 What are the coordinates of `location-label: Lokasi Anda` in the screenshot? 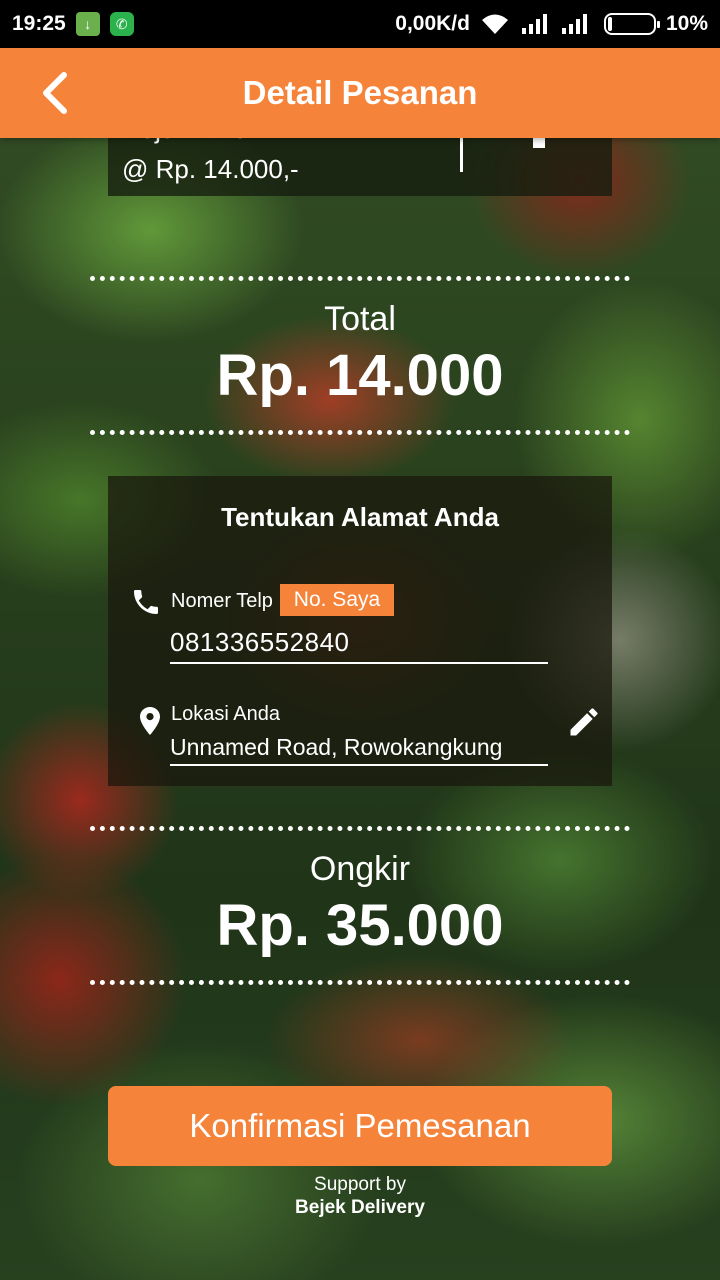 It's located at (225, 714).